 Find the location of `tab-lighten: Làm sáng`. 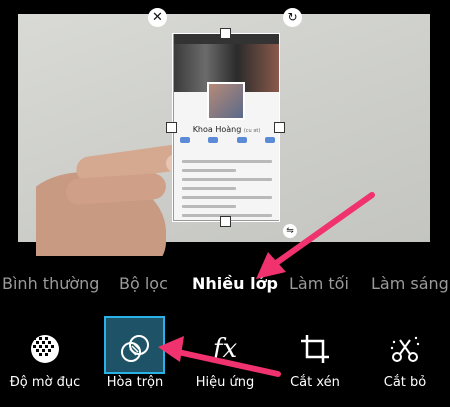

tab-lighten: Làm sáng is located at coordinates (410, 283).